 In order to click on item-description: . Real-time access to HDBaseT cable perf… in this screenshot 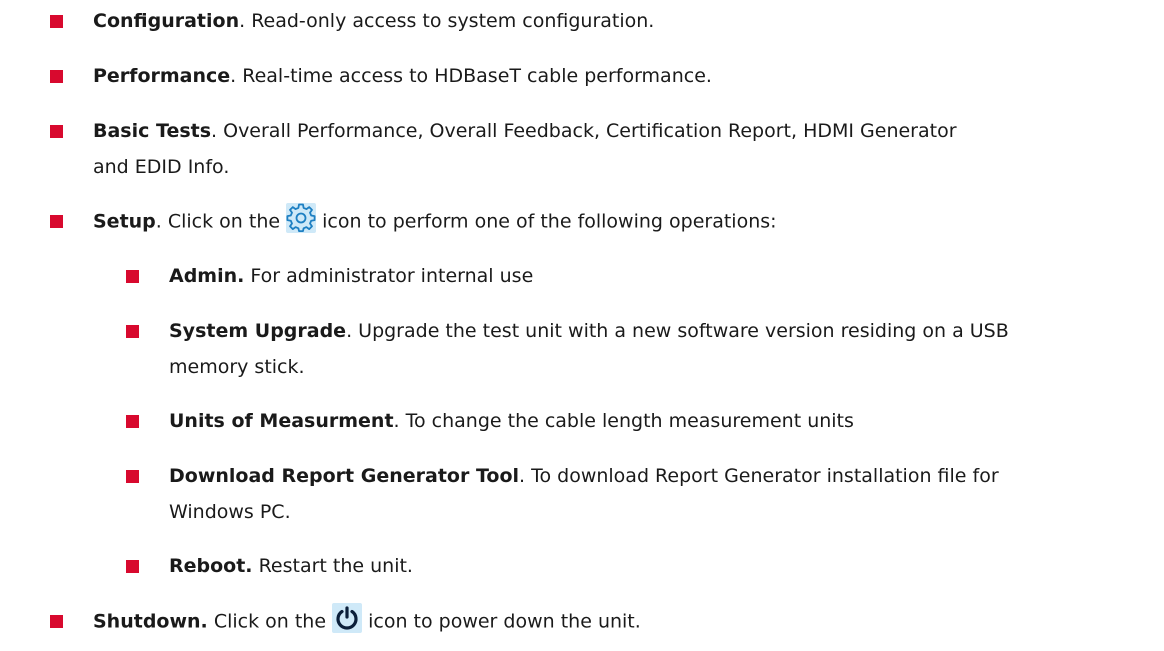, I will do `click(471, 76)`.